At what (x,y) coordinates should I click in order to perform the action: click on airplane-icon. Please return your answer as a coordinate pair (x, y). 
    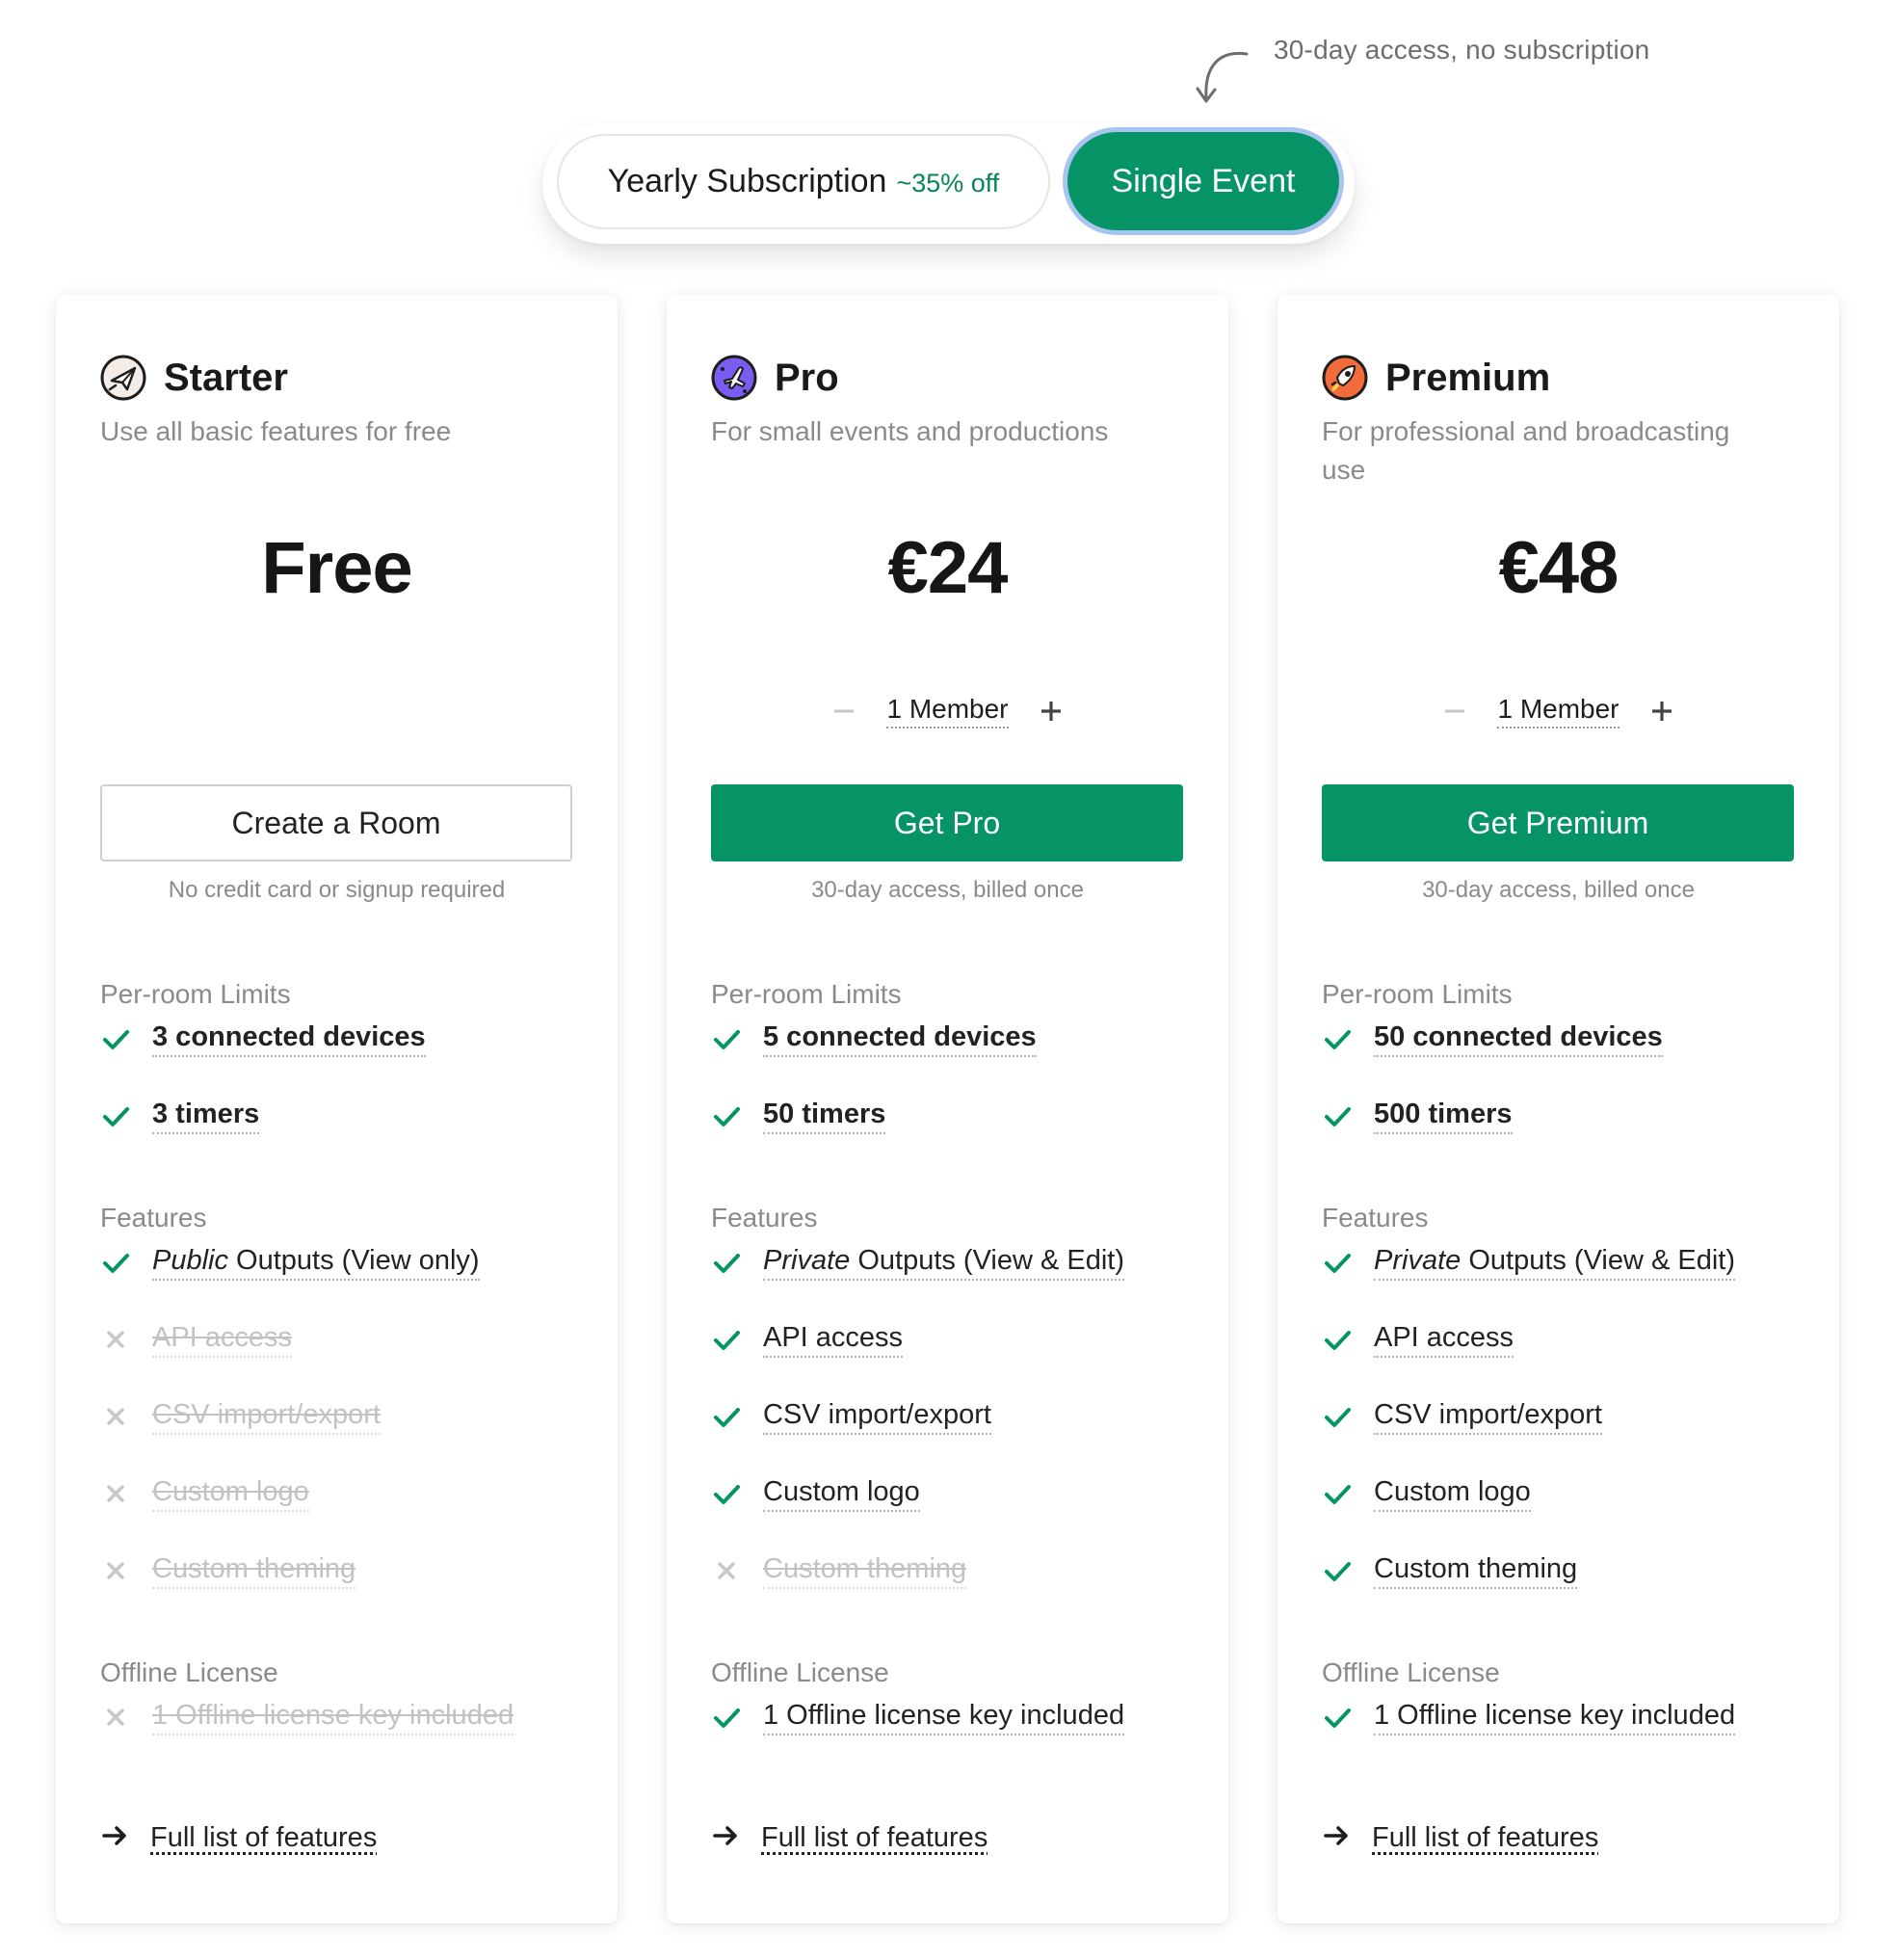
    Looking at the image, I should click on (734, 378).